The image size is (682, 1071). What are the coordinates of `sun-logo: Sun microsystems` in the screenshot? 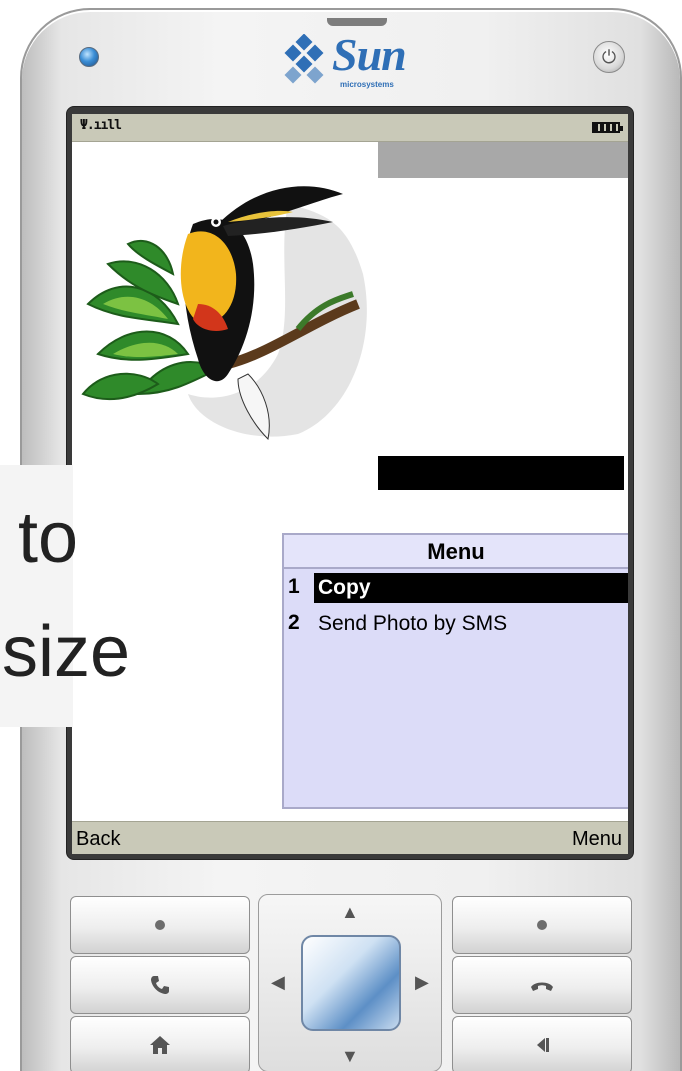 It's located at (353, 61).